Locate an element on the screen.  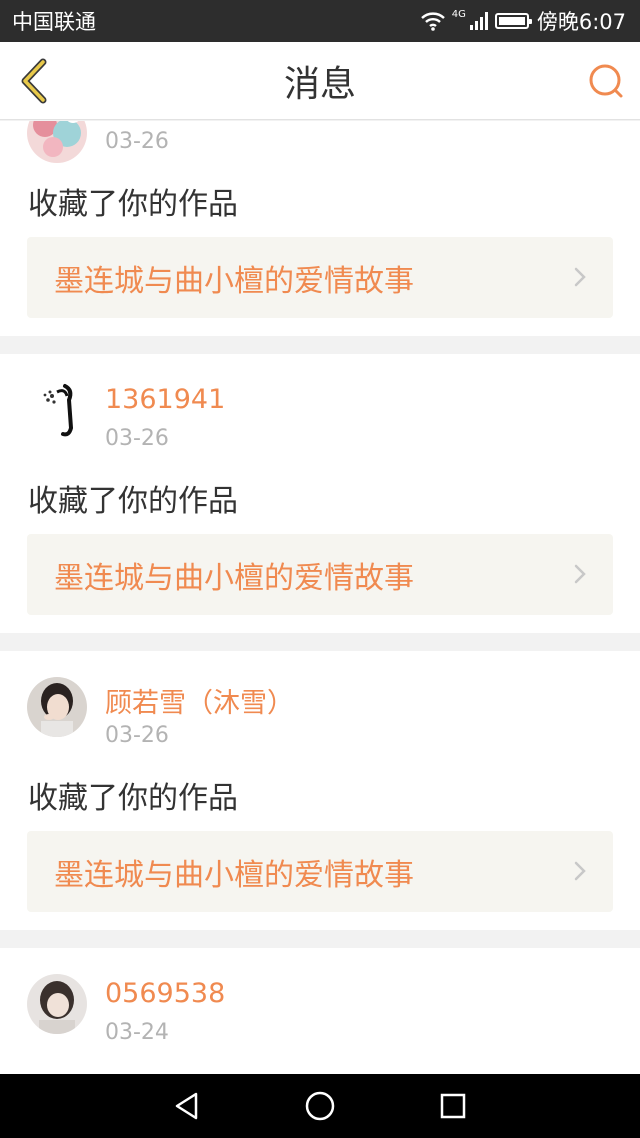
carrier-label: 中国联通 is located at coordinates (54, 22).